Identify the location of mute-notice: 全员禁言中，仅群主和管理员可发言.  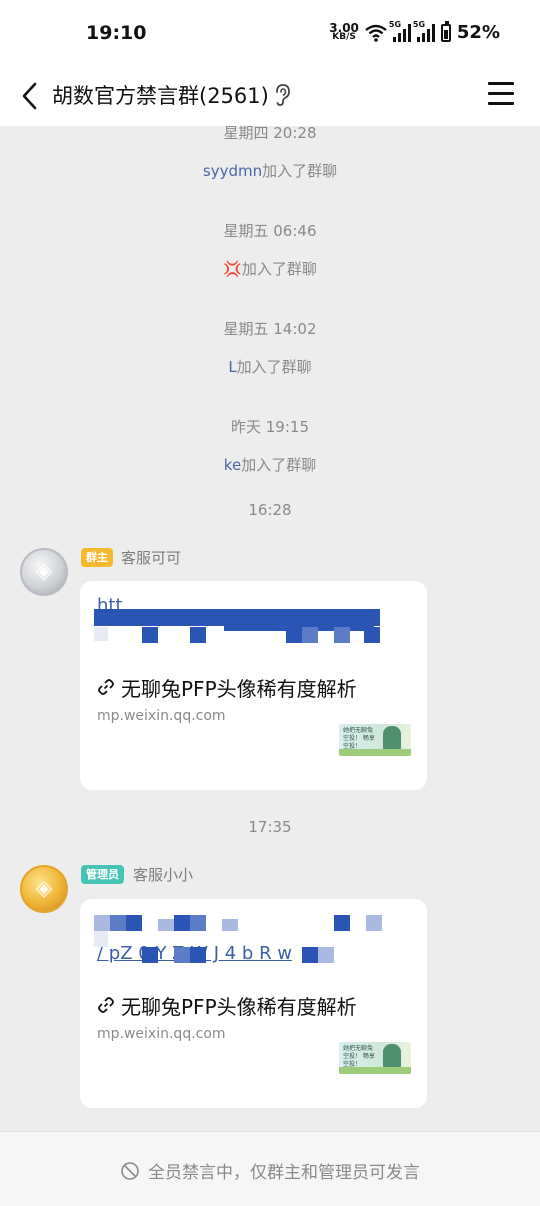
(270, 1170).